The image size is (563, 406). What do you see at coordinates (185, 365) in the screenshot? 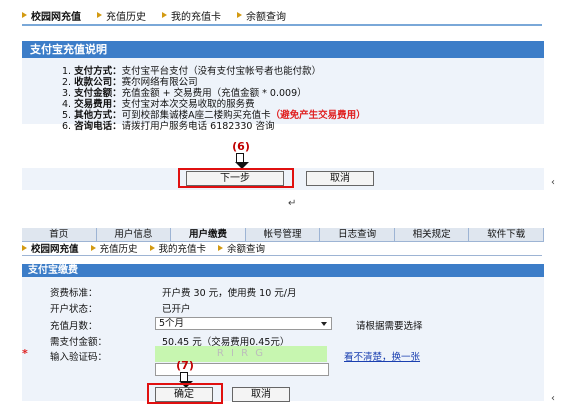
I see `step-label-7: (7)` at bounding box center [185, 365].